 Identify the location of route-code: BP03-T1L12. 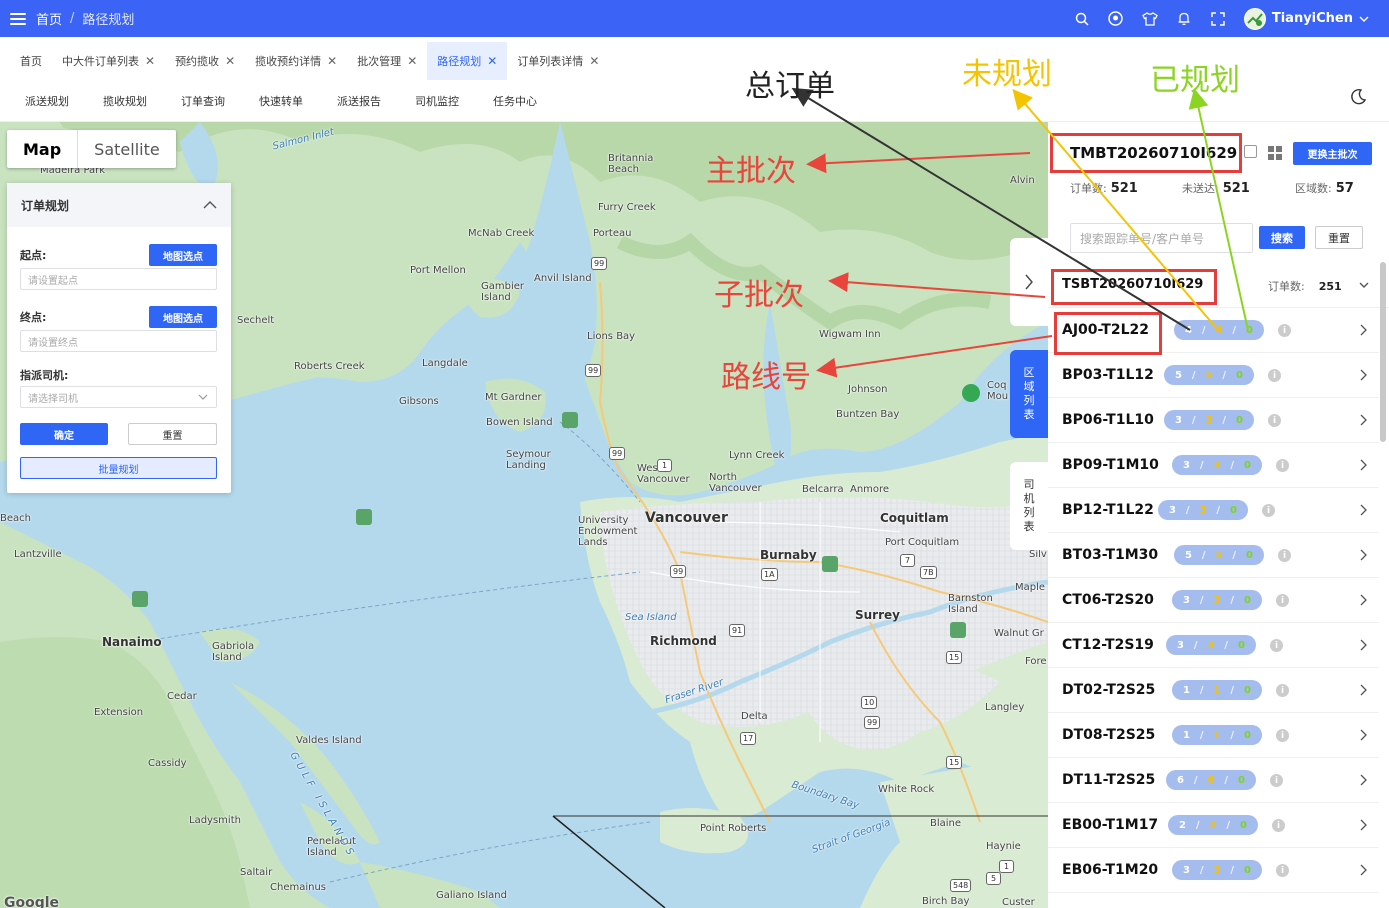
(1108, 375).